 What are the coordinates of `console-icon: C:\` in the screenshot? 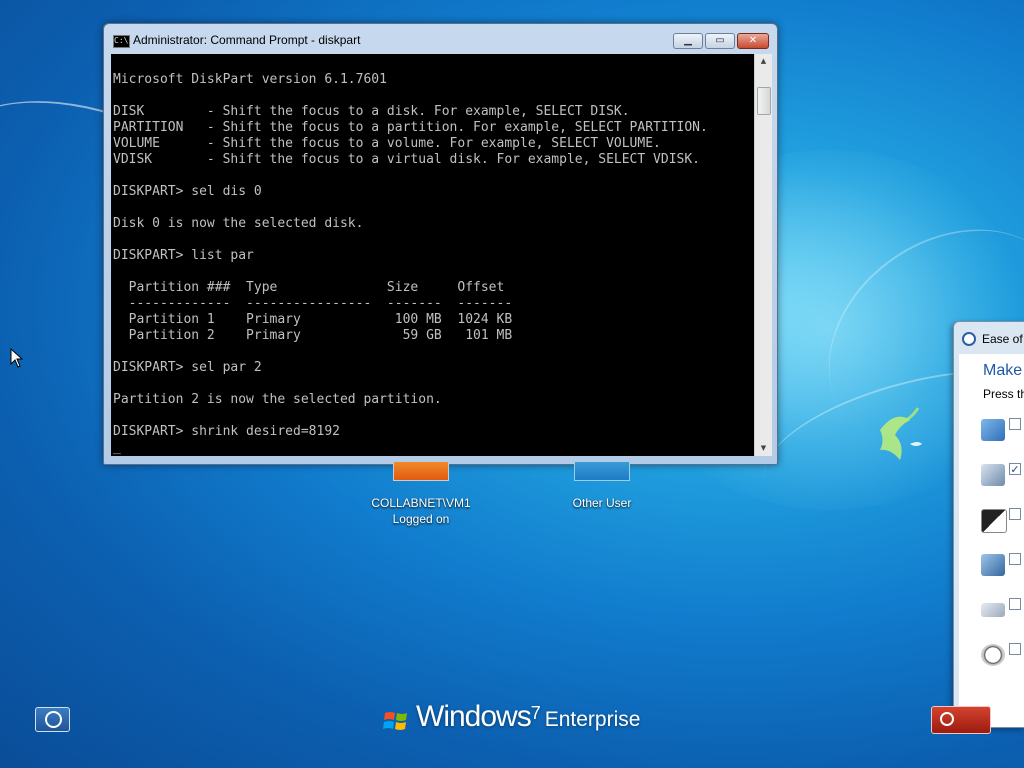 It's located at (121, 41).